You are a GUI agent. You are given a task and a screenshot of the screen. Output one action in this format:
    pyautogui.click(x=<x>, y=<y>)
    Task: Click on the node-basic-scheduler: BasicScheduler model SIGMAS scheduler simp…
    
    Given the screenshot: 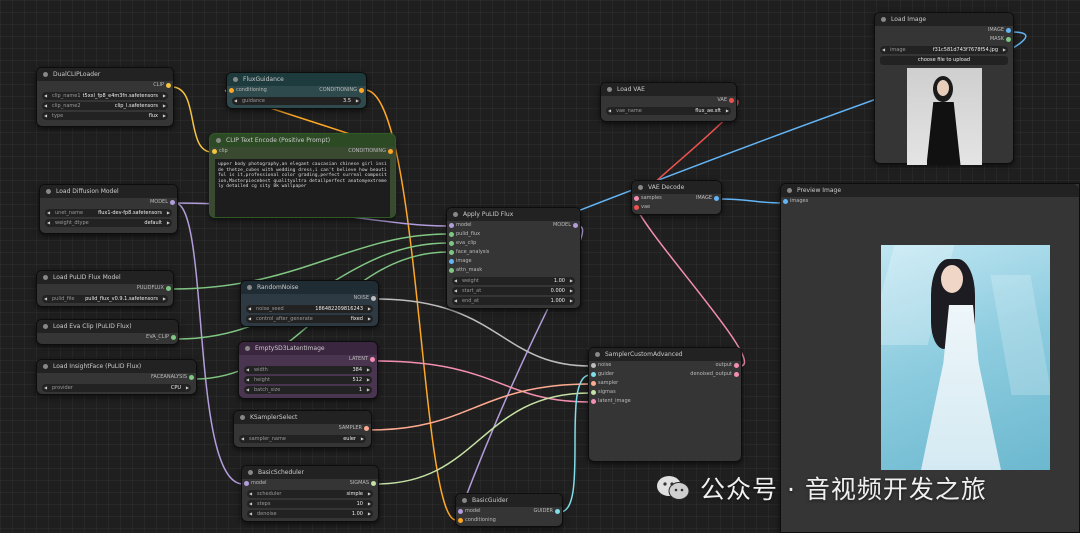 What is the action you would take?
    pyautogui.click(x=310, y=493)
    